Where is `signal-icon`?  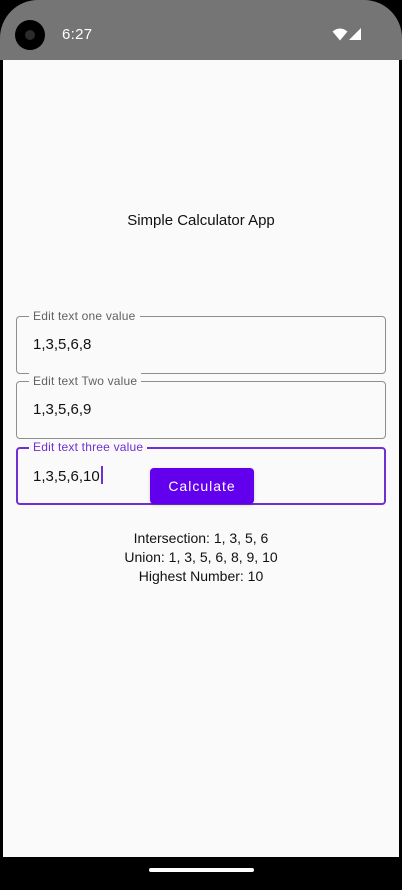 signal-icon is located at coordinates (355, 34).